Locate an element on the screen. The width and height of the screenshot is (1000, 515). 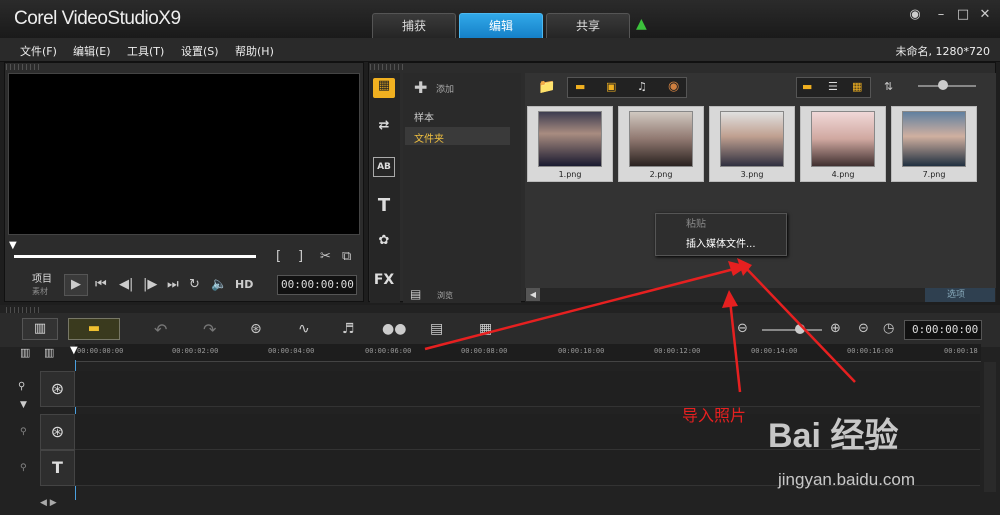
next-frame-icon: |▶ is located at coordinates (150, 284).